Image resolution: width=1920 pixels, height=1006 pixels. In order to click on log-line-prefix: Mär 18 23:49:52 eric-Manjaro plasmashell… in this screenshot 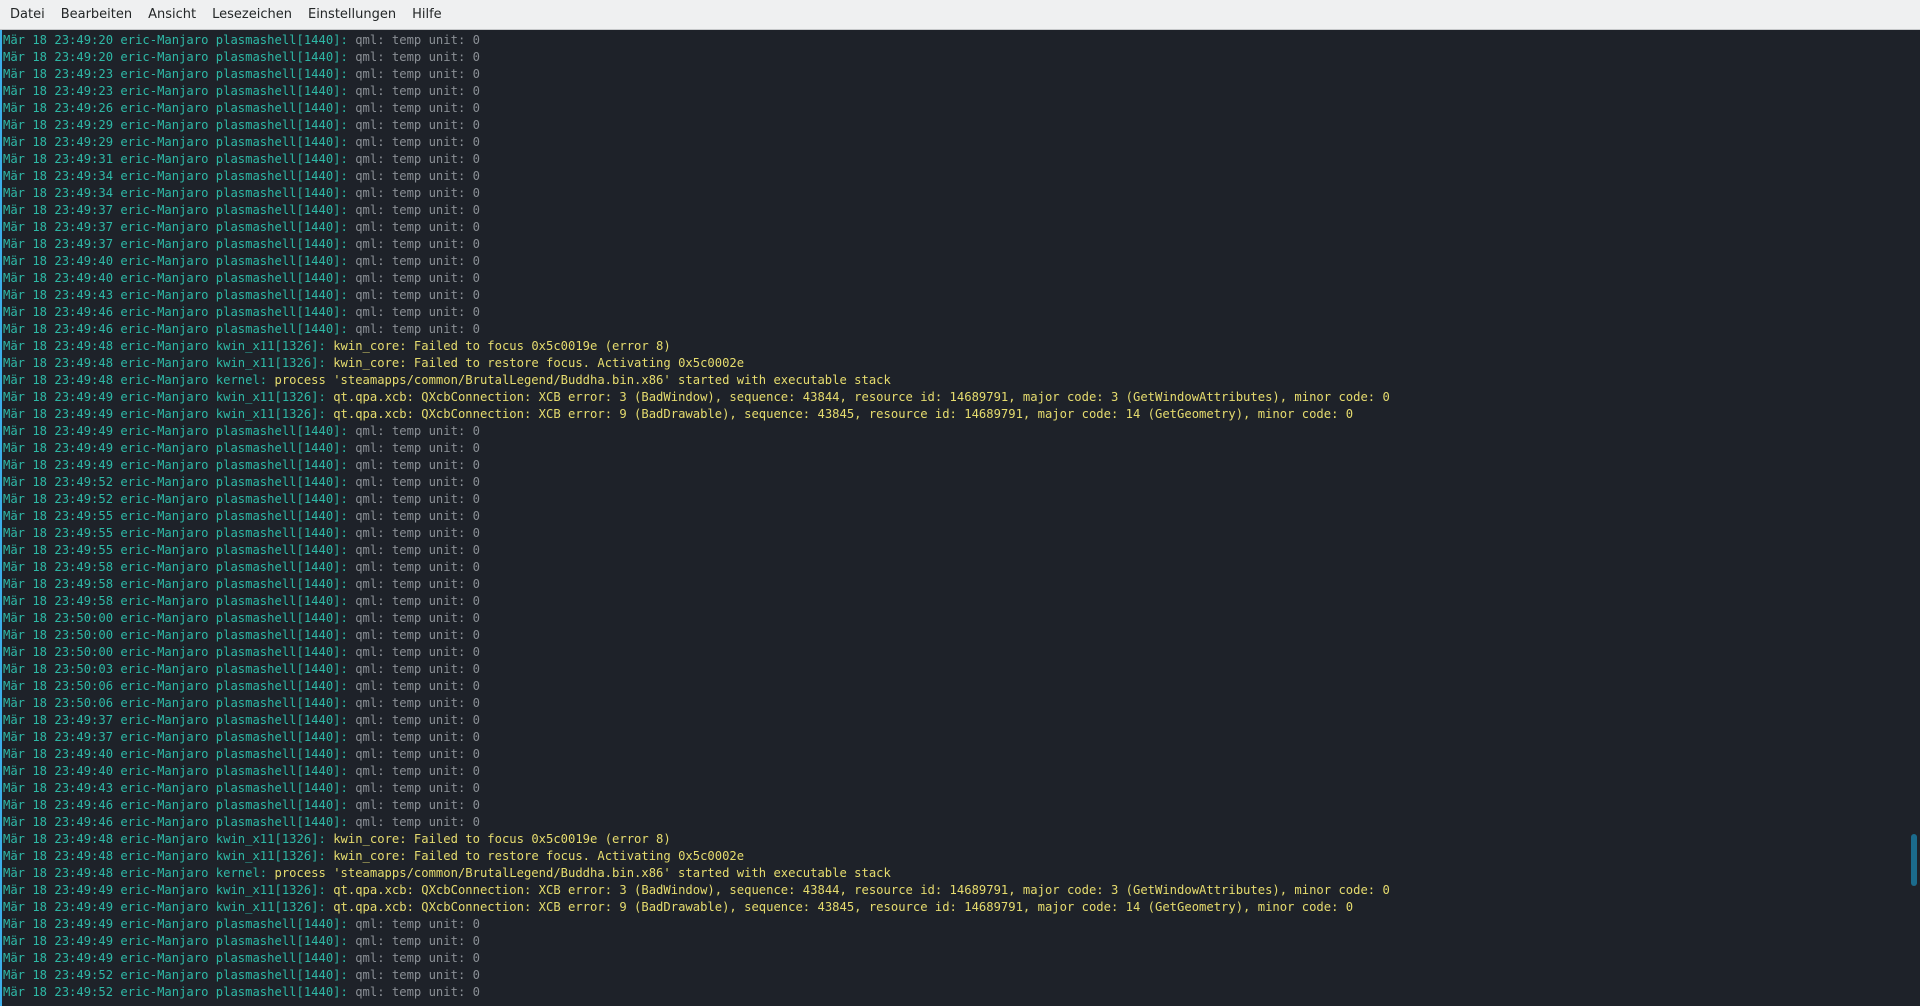, I will do `click(175, 975)`.